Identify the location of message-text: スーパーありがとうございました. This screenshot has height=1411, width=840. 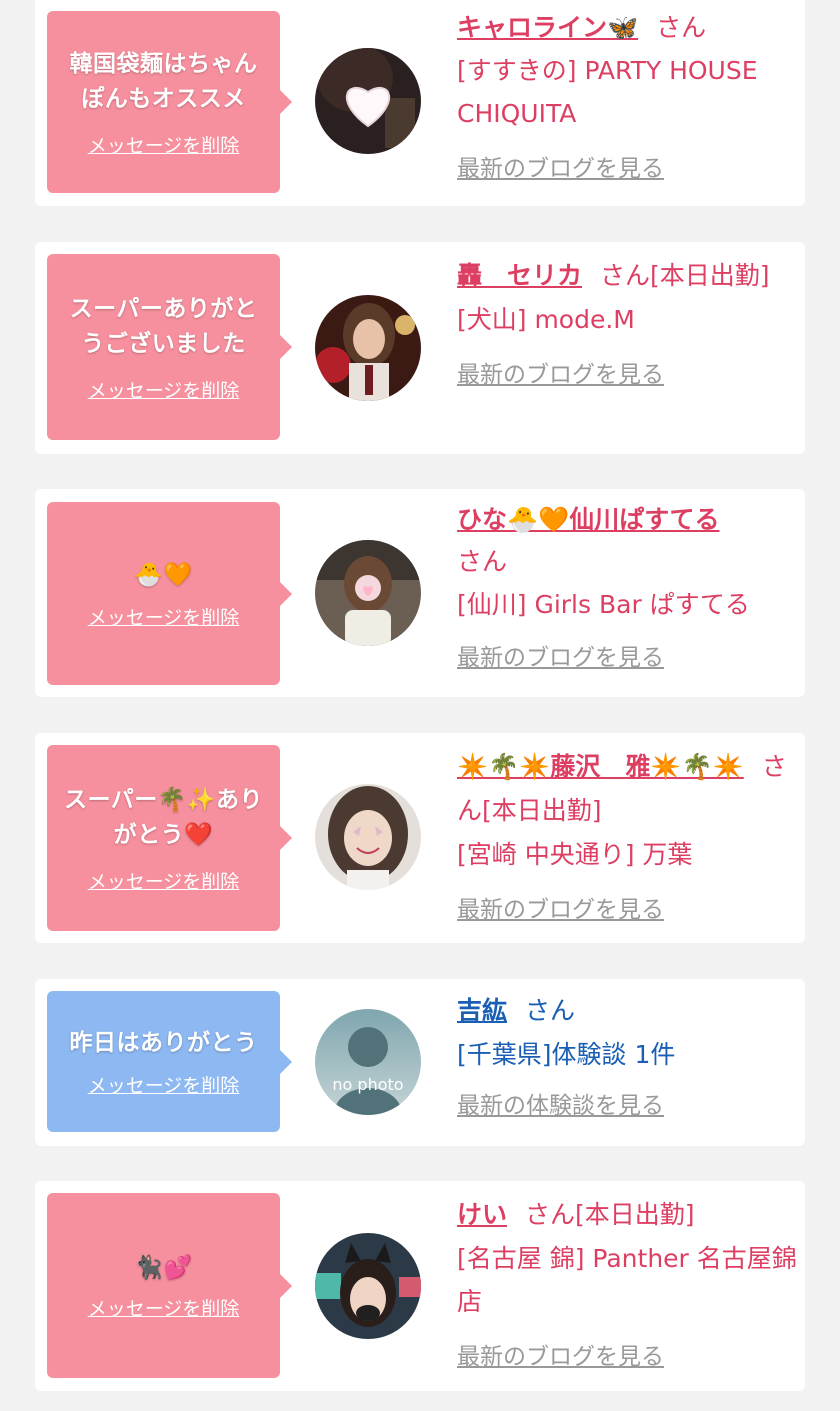
(163, 326).